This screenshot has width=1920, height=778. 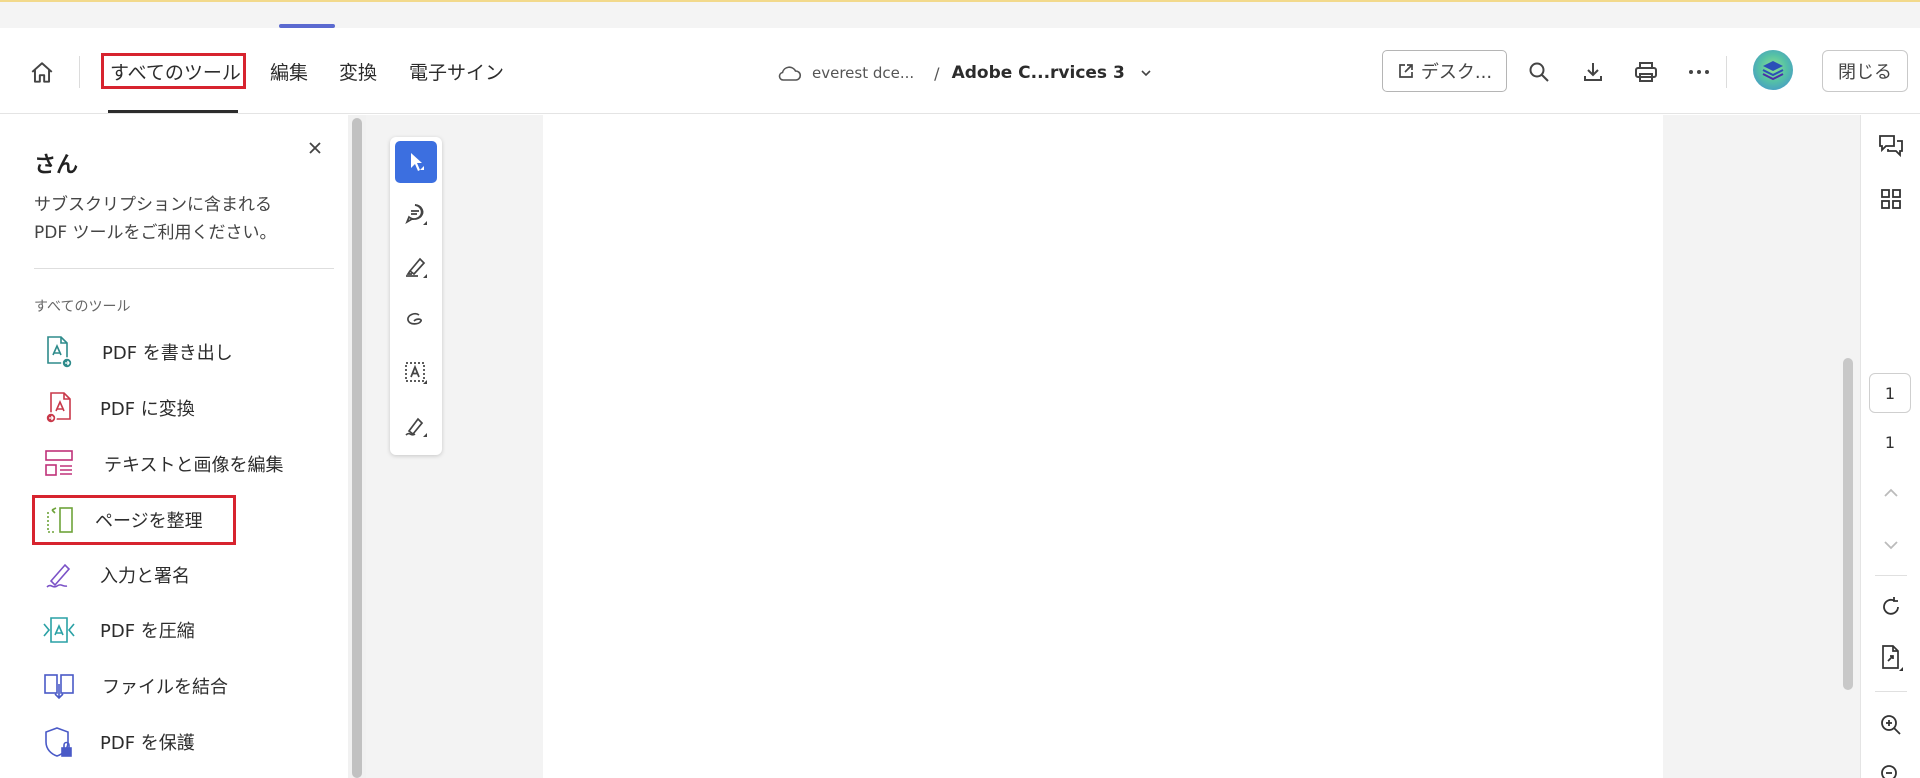 I want to click on organize-pages-icon, so click(x=60, y=520).